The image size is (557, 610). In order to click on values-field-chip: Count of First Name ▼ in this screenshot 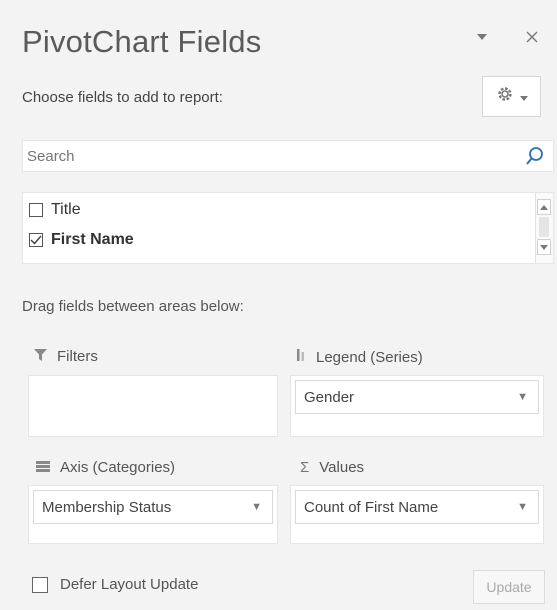, I will do `click(417, 507)`.